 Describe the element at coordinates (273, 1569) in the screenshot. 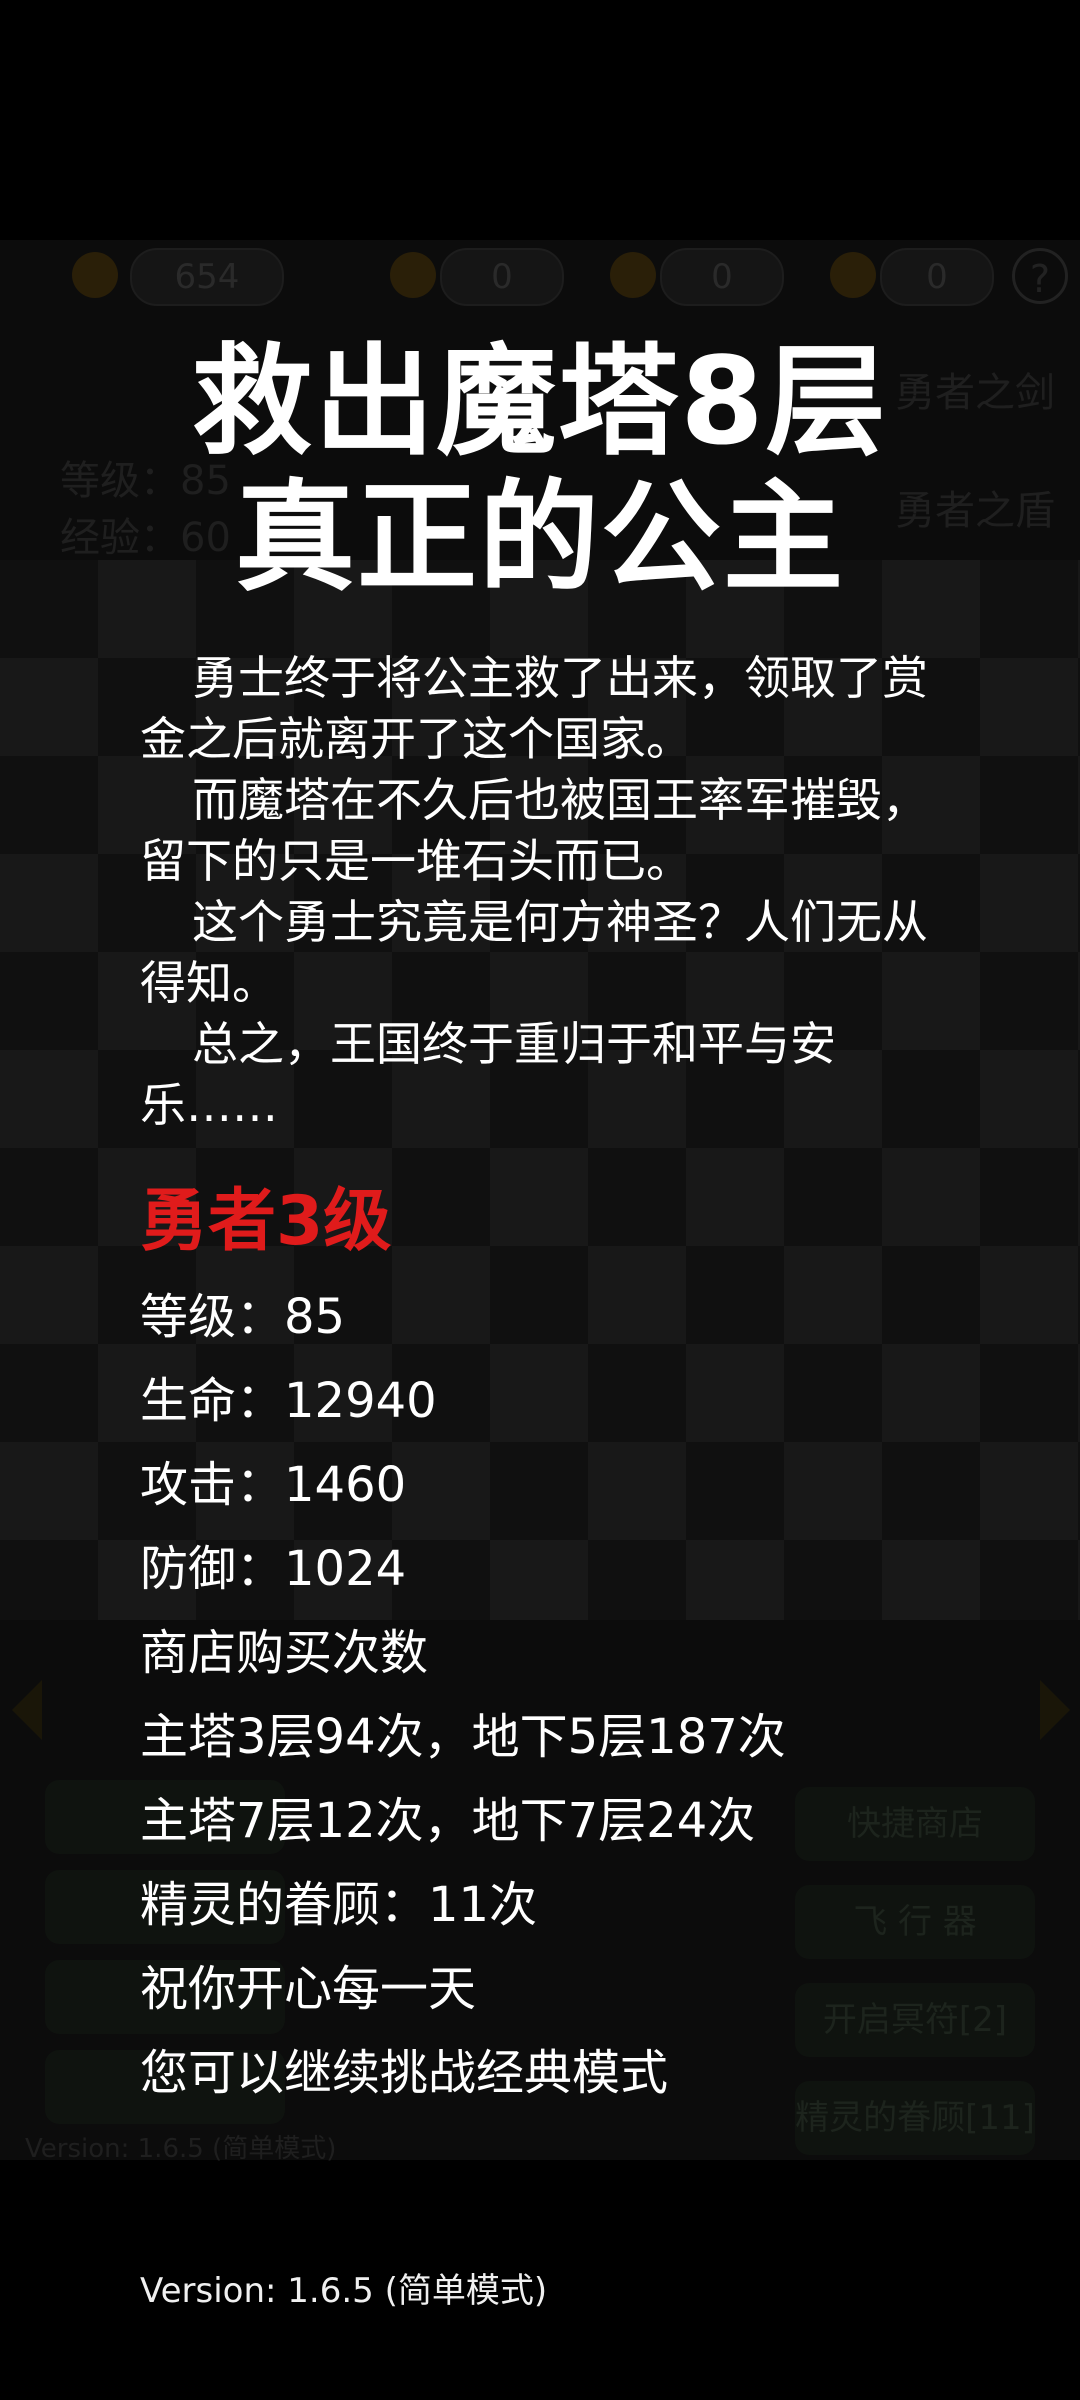

I see `stat-defense: 防御：1024` at that location.